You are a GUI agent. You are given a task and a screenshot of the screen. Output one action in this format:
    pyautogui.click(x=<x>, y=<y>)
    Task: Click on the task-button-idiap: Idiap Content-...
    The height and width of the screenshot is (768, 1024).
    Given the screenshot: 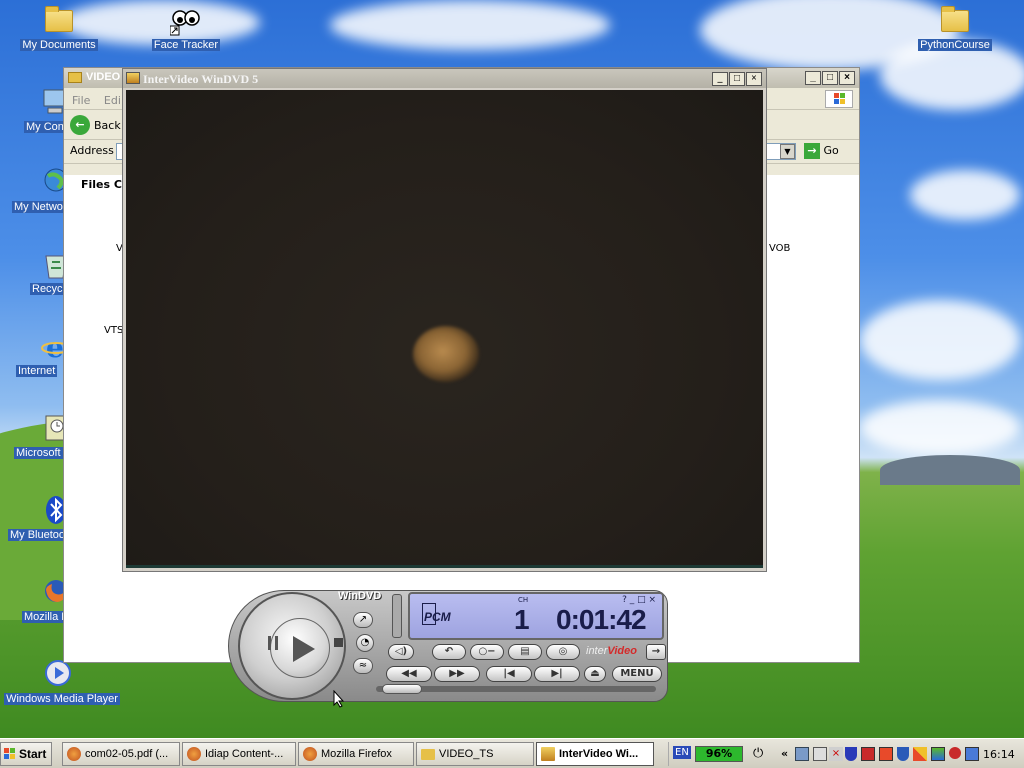 What is the action you would take?
    pyautogui.click(x=239, y=754)
    